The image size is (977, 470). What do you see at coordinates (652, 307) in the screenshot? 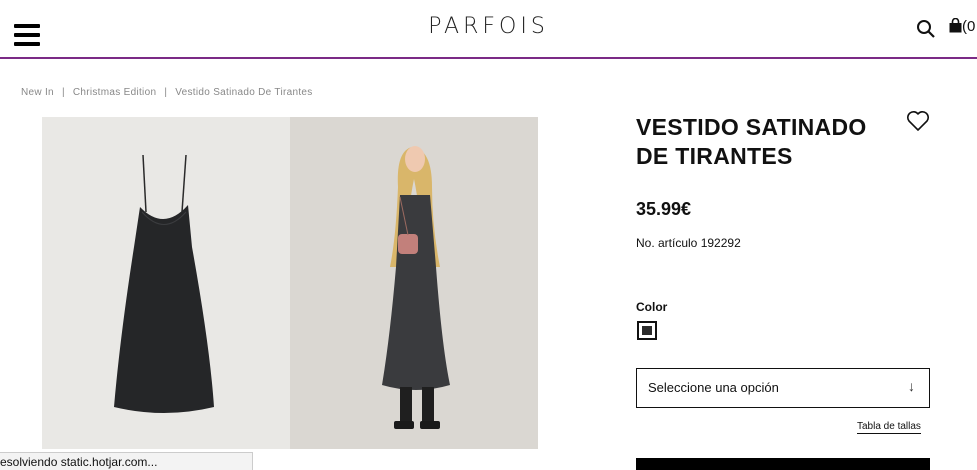
I see `color-label: Color` at bounding box center [652, 307].